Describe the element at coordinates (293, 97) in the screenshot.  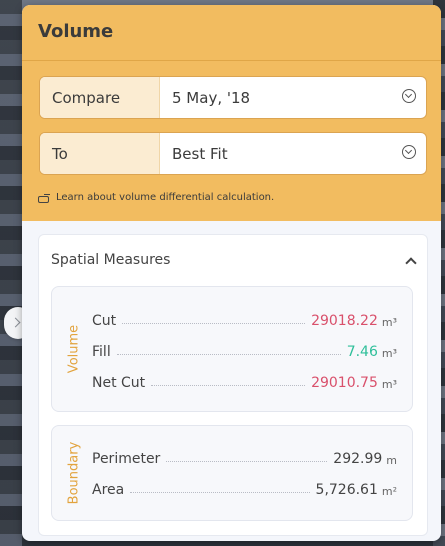
I see `compare-value: 5 May, '18` at that location.